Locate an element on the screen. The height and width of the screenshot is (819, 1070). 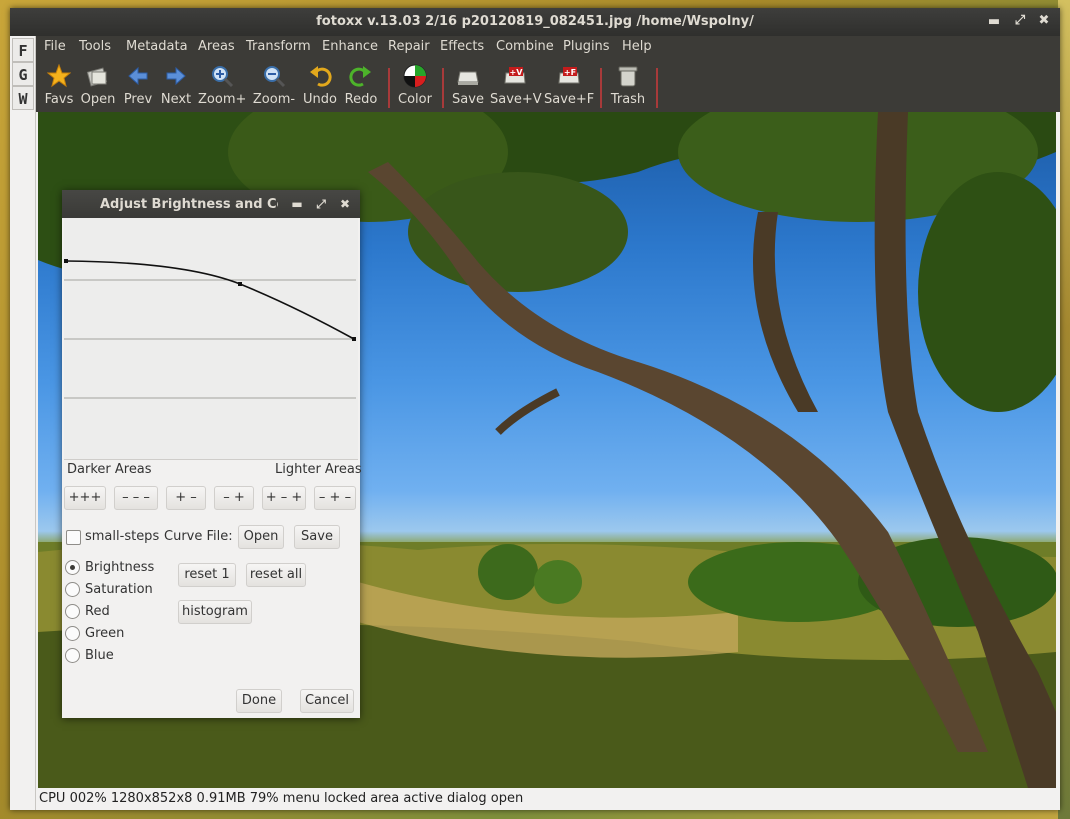
brightness-curve is located at coordinates (210, 329).